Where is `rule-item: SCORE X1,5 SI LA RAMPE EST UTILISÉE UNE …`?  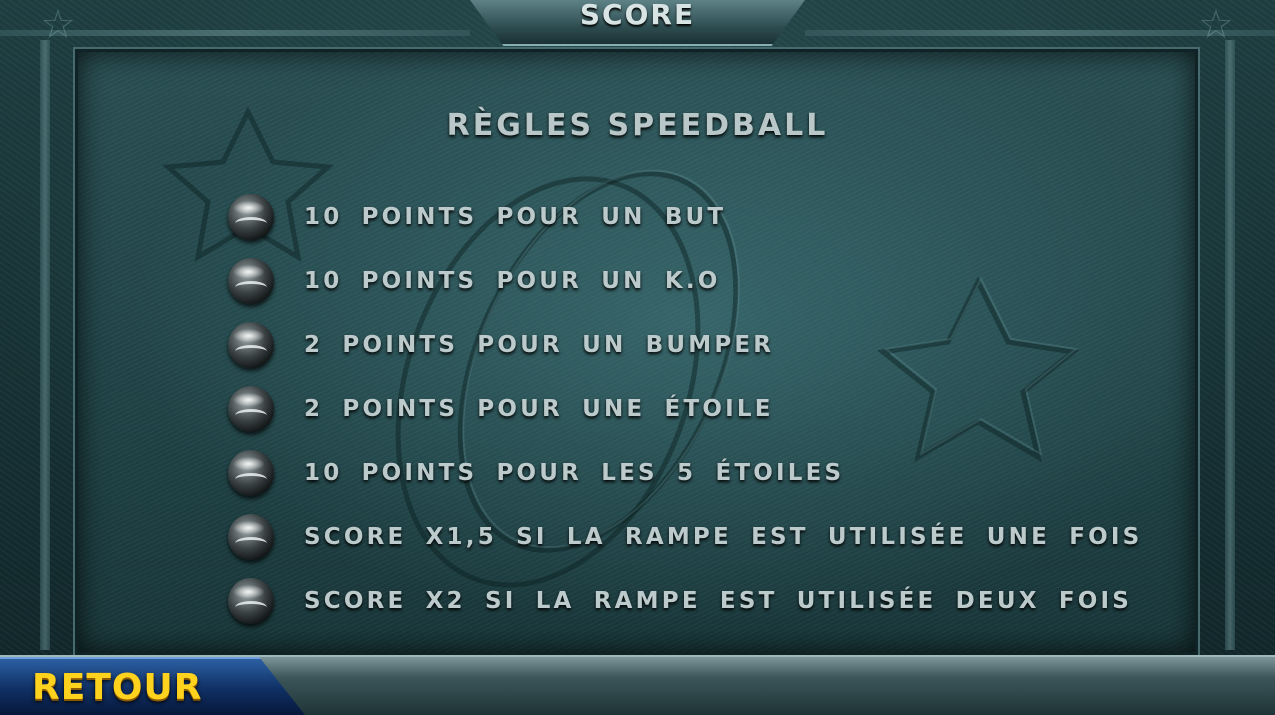 rule-item: SCORE X1,5 SI LA RAMPE EST UTILISÉE UNE … is located at coordinates (685, 537).